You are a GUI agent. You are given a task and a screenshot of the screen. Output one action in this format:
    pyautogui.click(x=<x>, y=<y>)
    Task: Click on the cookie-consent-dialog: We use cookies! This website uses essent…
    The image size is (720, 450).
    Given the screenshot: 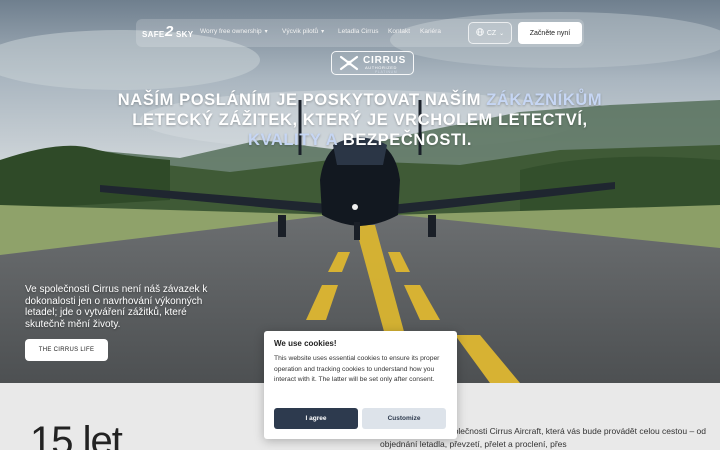 What is the action you would take?
    pyautogui.click(x=360, y=385)
    